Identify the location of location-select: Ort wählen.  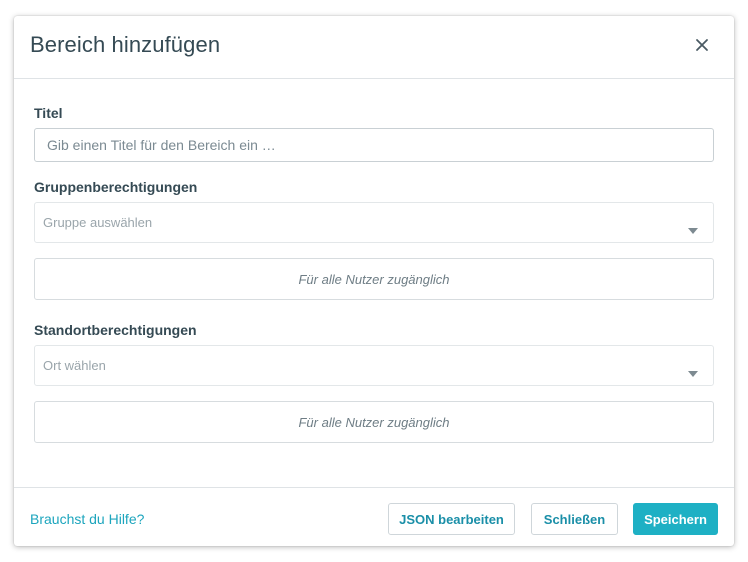
(374, 365).